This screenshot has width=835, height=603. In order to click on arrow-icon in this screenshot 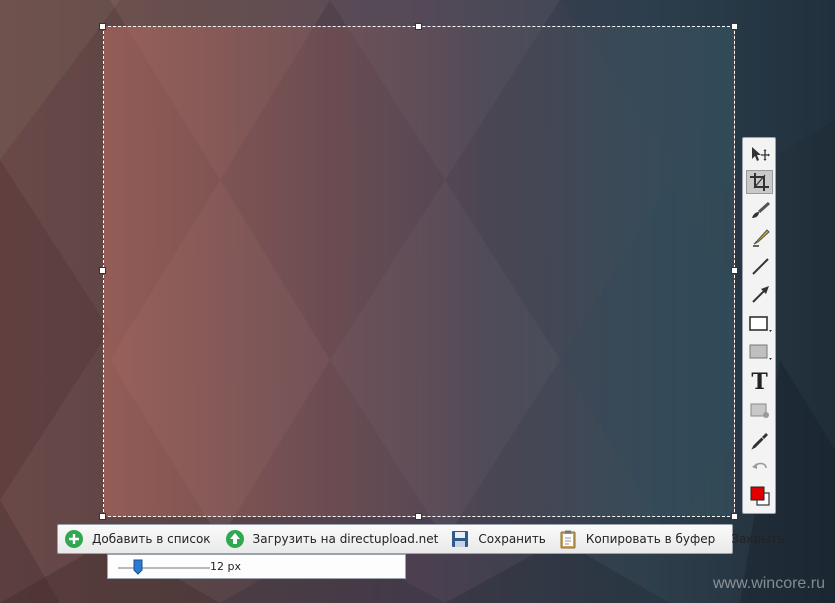, I will do `click(760, 294)`.